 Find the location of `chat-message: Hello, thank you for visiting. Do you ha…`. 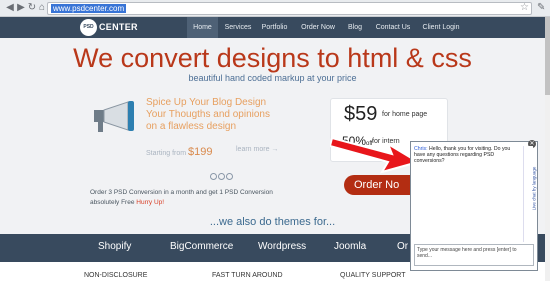

chat-message: Hello, thank you for visiting. Do you ha… is located at coordinates (462, 155).